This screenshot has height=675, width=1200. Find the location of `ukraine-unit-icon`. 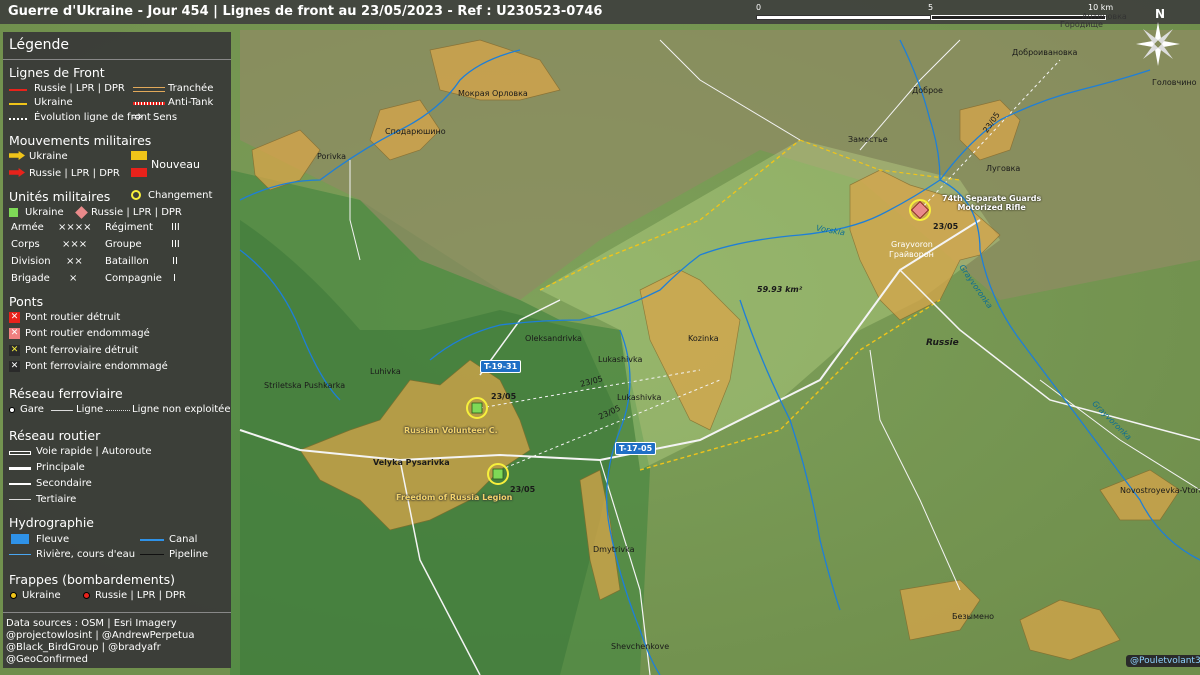

ukraine-unit-icon is located at coordinates (13, 212).